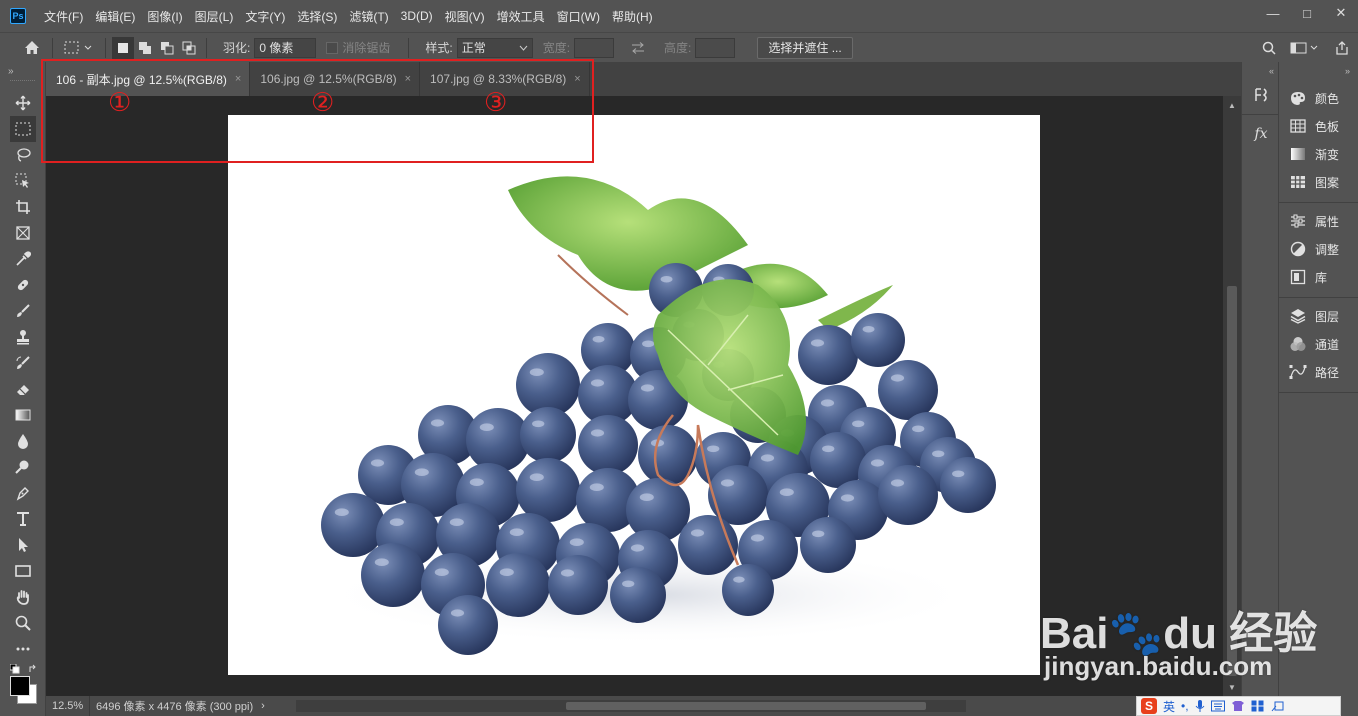  I want to click on microphone-icon, so click(1200, 706).